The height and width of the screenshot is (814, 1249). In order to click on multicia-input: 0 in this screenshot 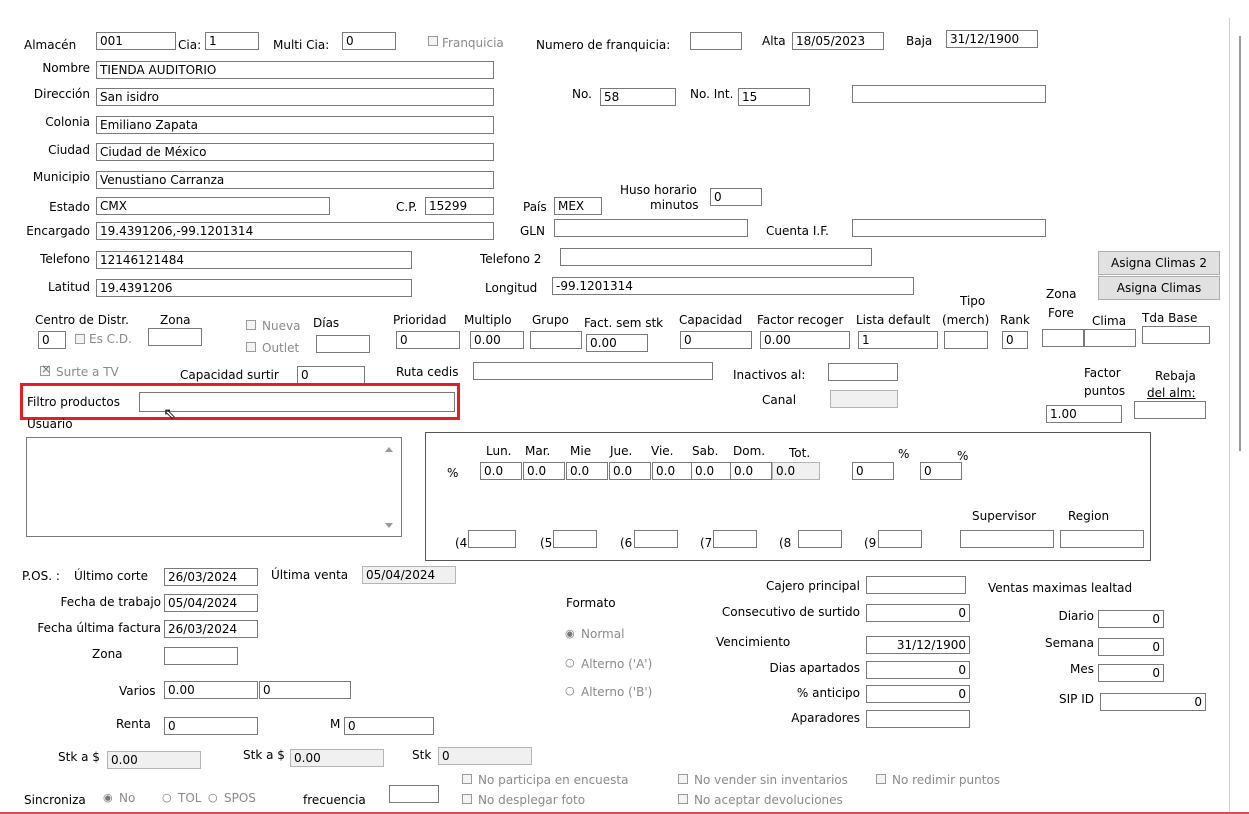, I will do `click(369, 41)`.